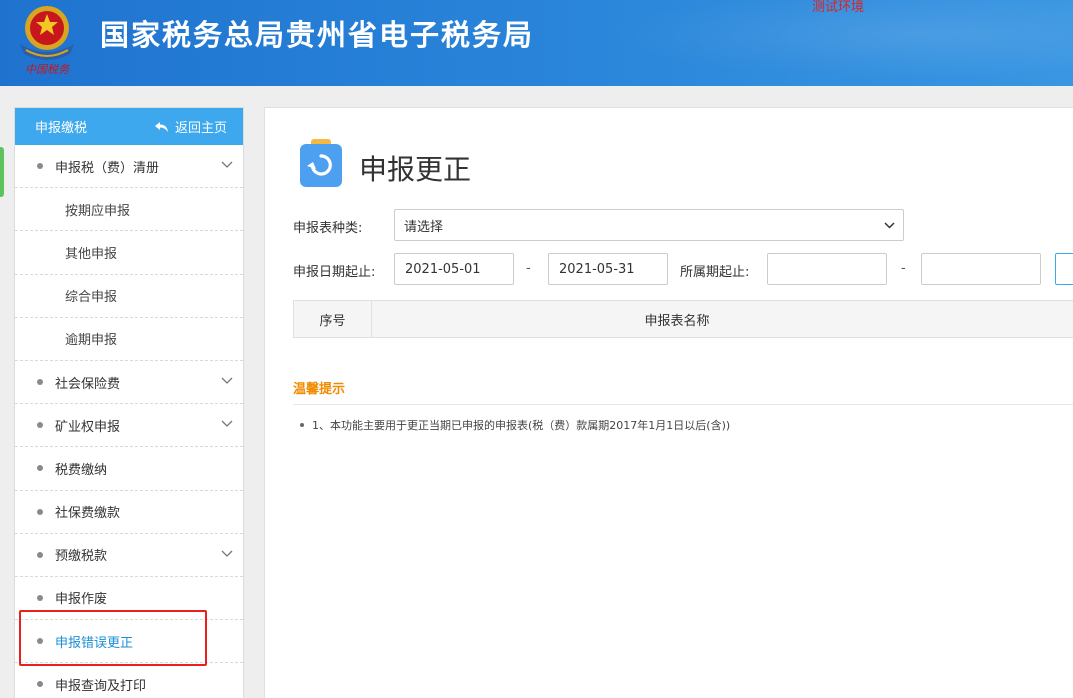 This screenshot has height=698, width=1073. Describe the element at coordinates (91, 341) in the screenshot. I see `sidebar-item-label: 逾期申报` at that location.